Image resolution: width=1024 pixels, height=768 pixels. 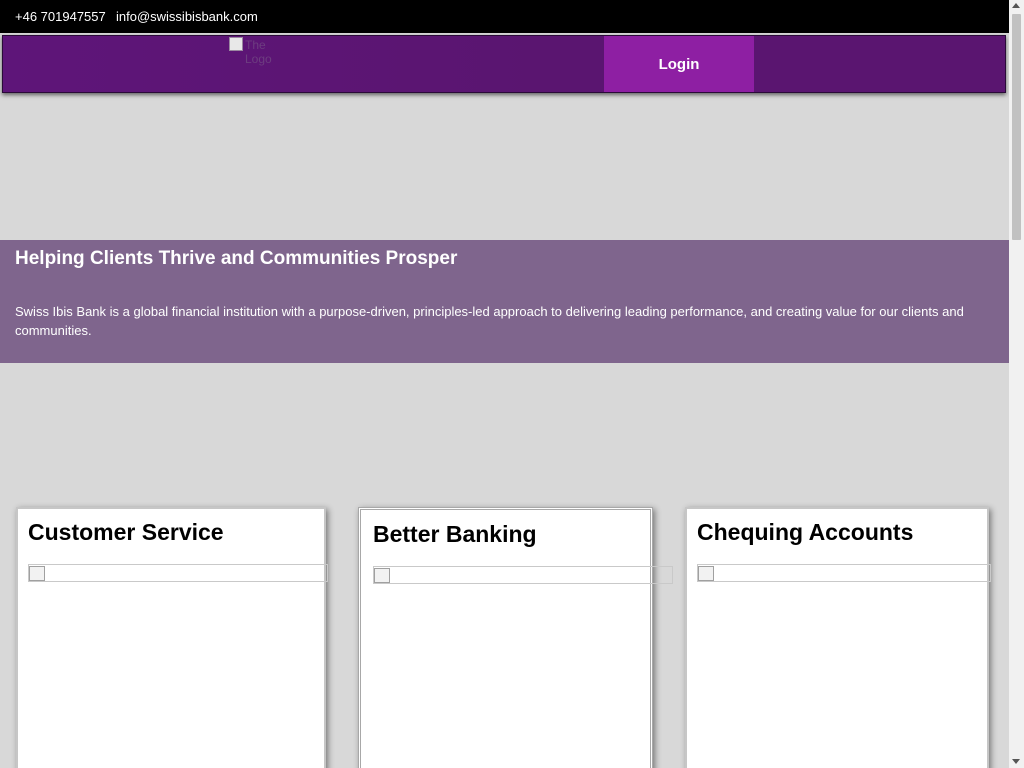 I want to click on card-customer-service: Customer Service, so click(x=172, y=637).